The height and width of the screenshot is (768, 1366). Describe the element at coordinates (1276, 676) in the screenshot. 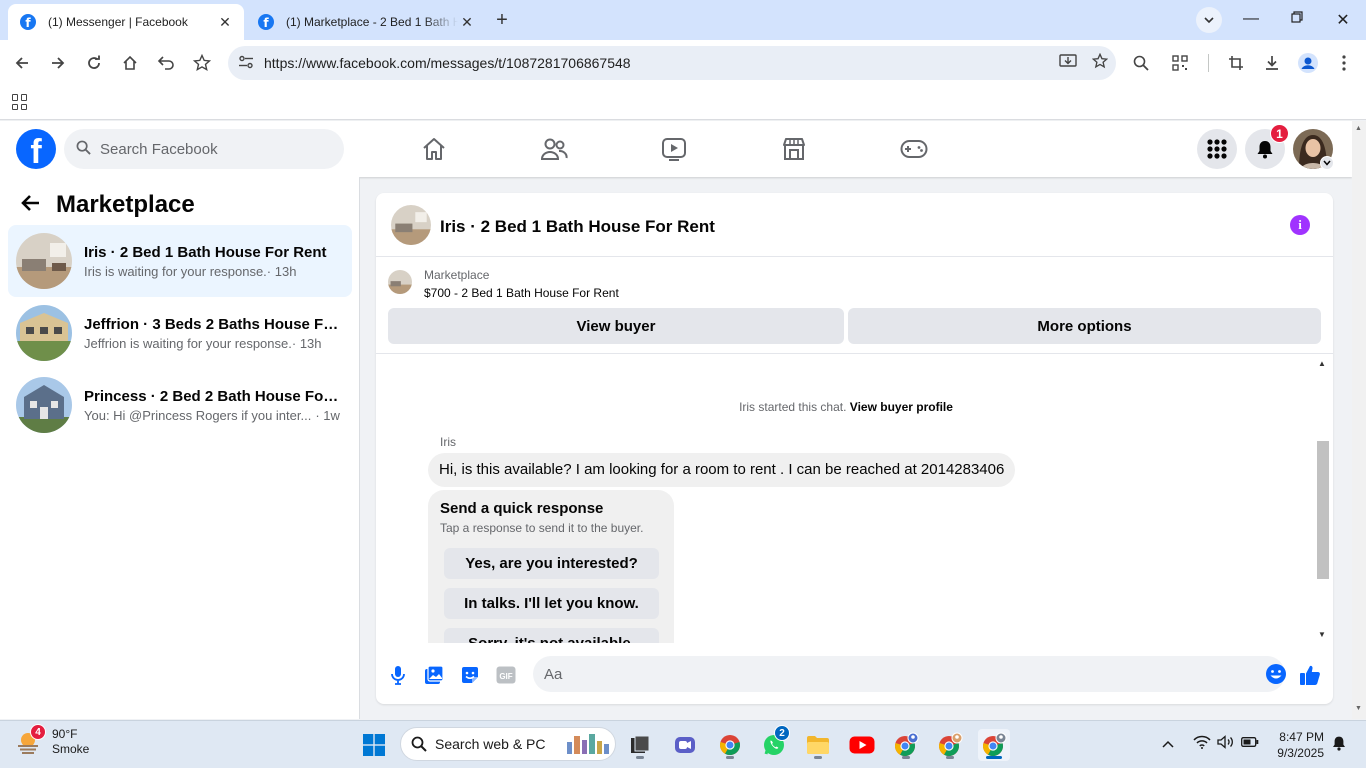

I see `emoji-icon` at that location.